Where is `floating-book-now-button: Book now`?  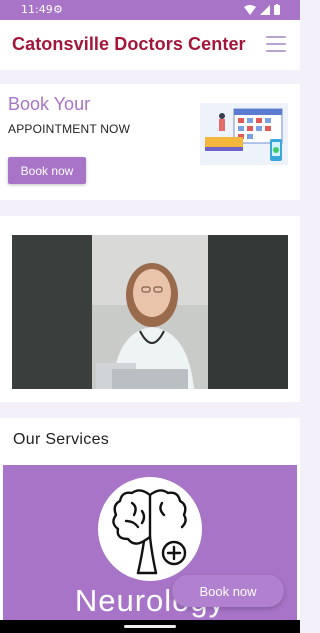 floating-book-now-button: Book now is located at coordinates (228, 591).